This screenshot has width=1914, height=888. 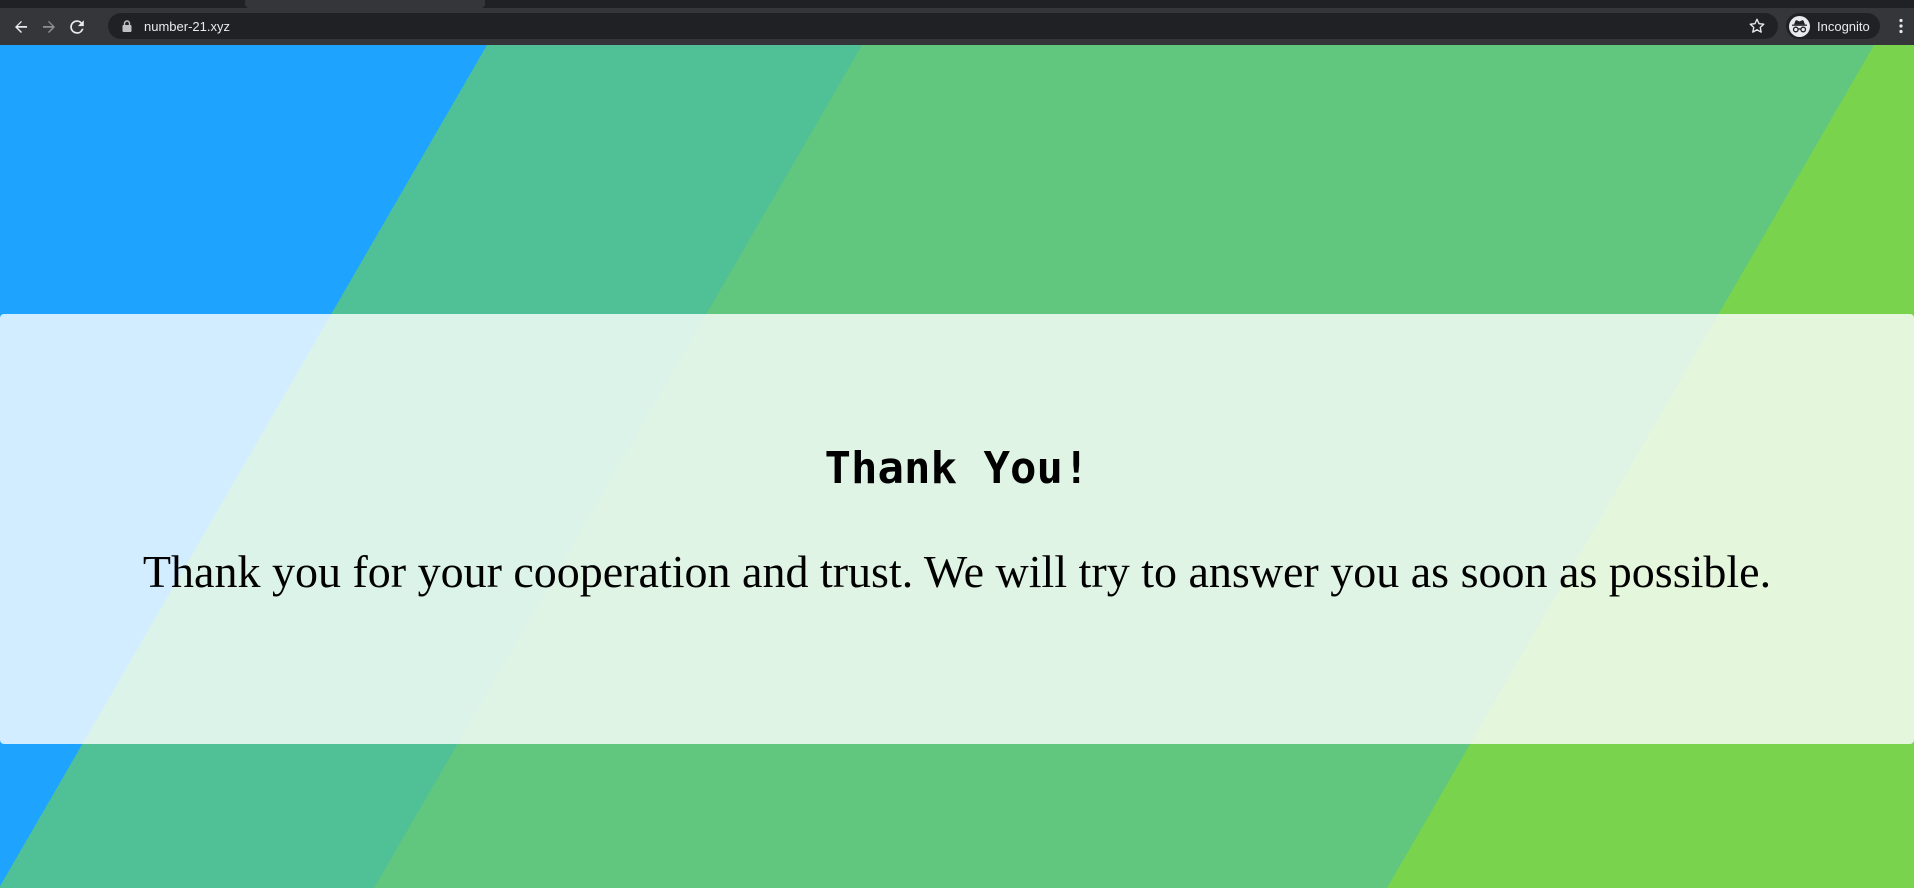 I want to click on reload-icon, so click(x=77, y=26).